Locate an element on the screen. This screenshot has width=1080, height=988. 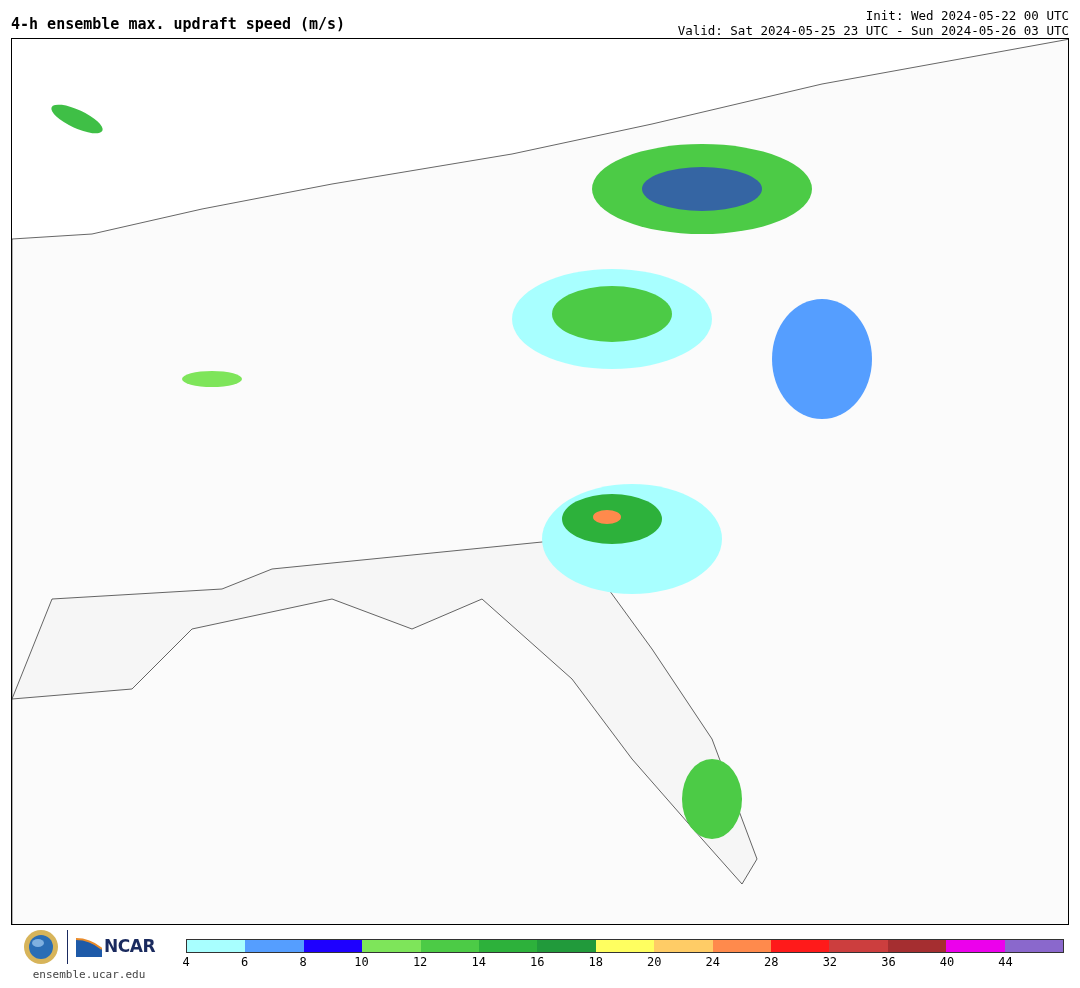
tick-label: 20 is located at coordinates (654, 962).